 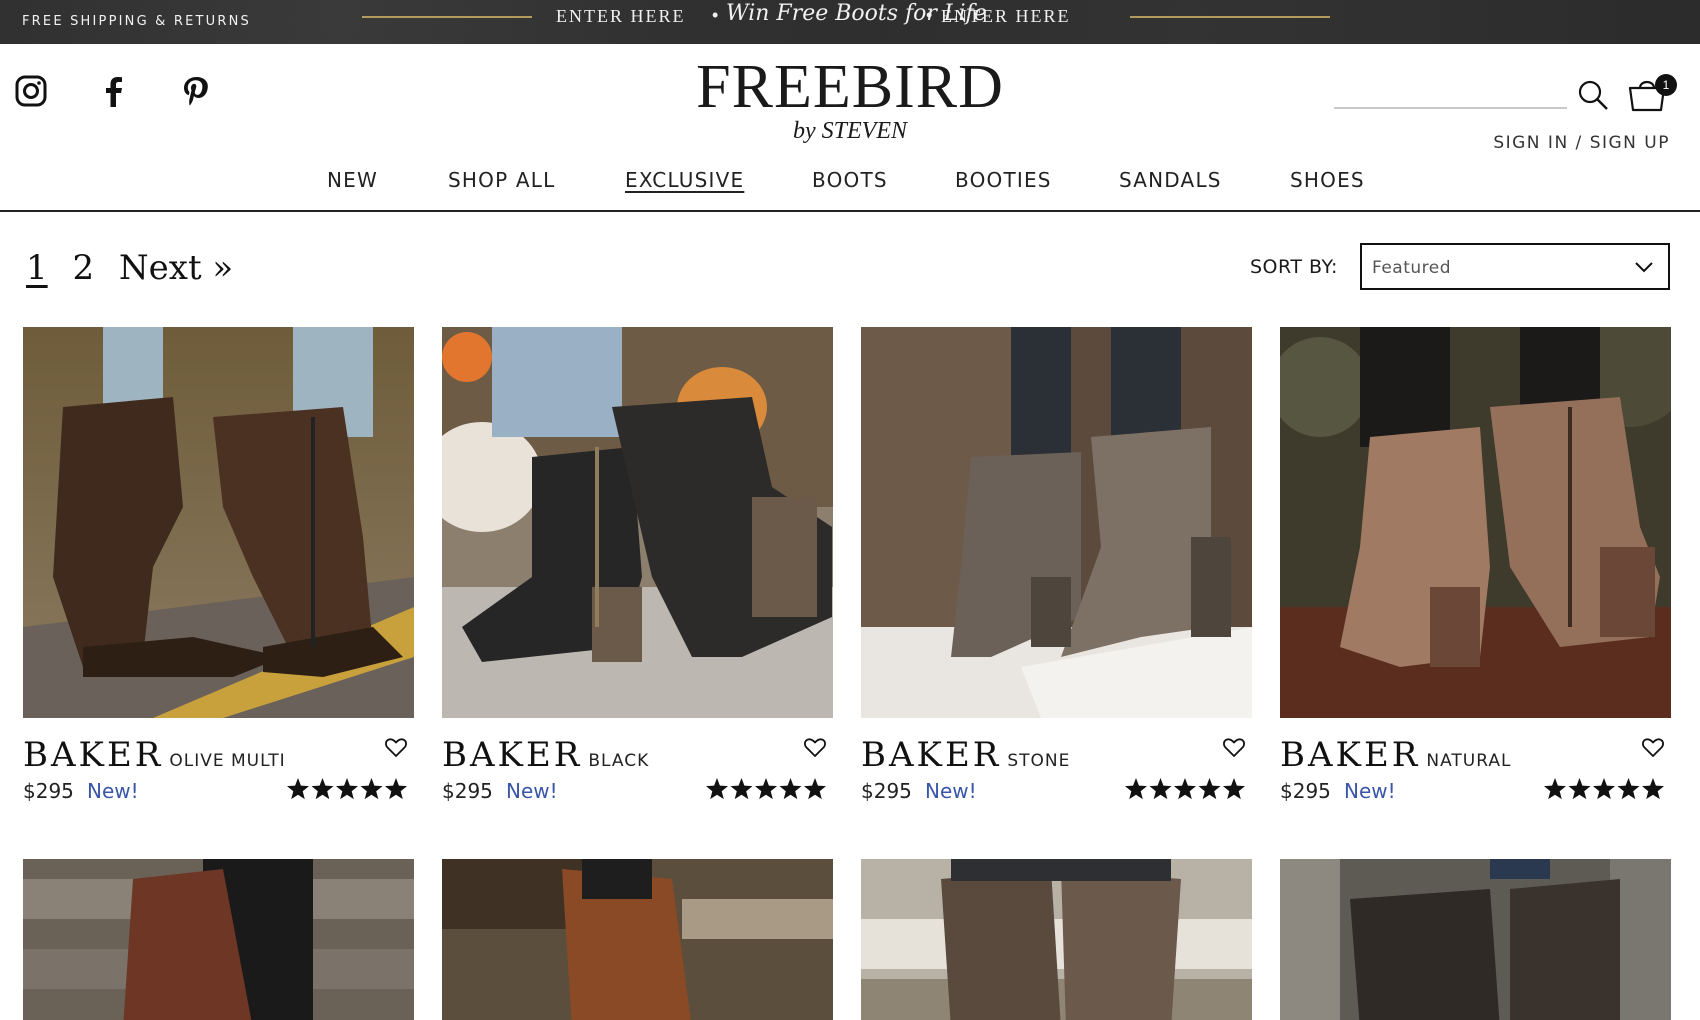 What do you see at coordinates (227, 761) in the screenshot?
I see `product-color: OLIVE MULTI` at bounding box center [227, 761].